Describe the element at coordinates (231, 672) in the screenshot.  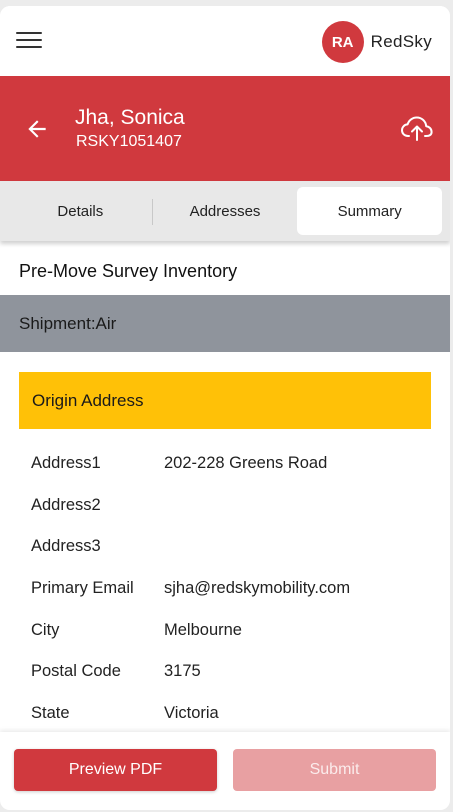
I see `list-item: Postal Code 3175` at that location.